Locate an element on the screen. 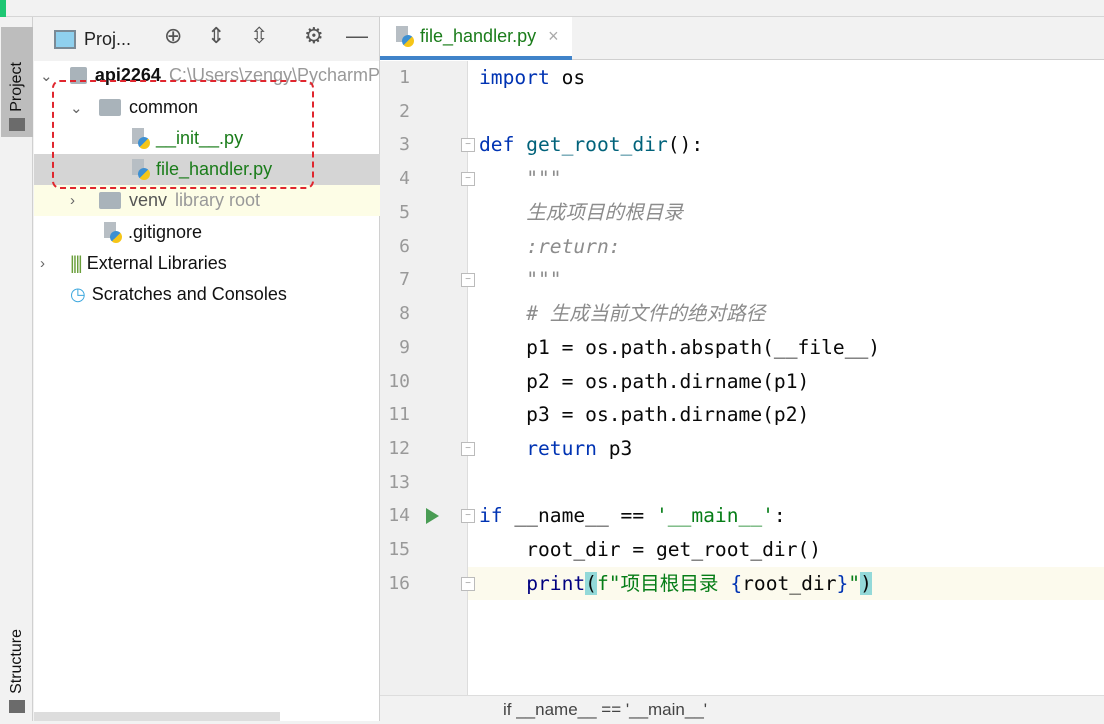  code-token: { is located at coordinates (736, 583).